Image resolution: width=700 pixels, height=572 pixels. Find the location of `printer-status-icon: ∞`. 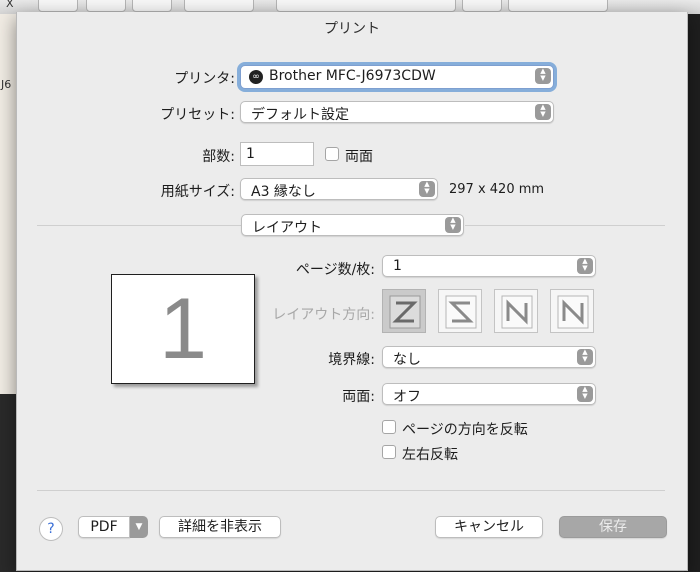

printer-status-icon: ∞ is located at coordinates (256, 77).